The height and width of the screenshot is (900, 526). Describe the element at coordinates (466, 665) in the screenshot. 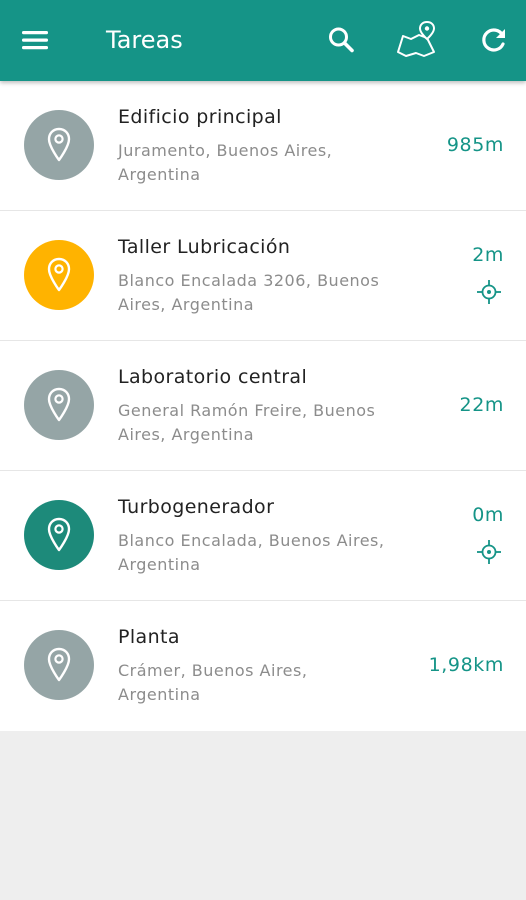

I see `task-distance: 1,98km` at that location.